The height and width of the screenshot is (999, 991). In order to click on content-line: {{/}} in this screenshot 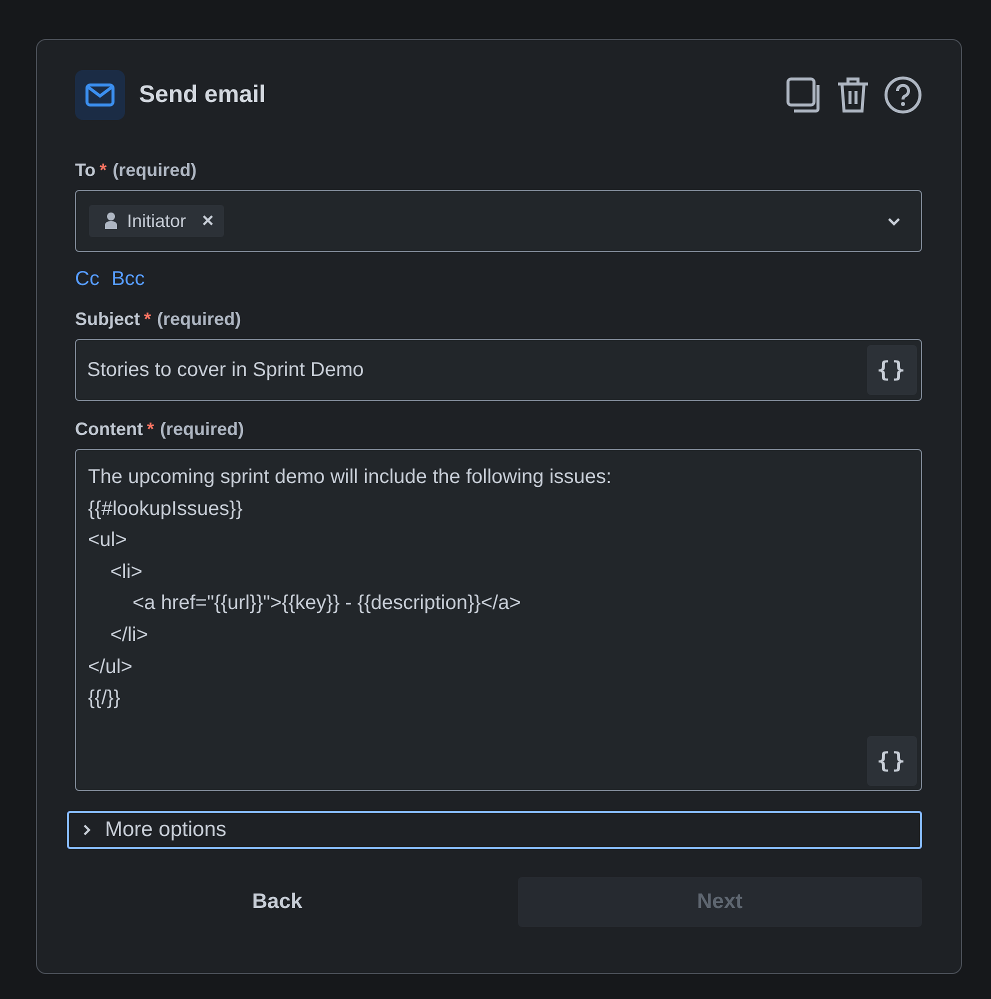, I will do `click(105, 699)`.